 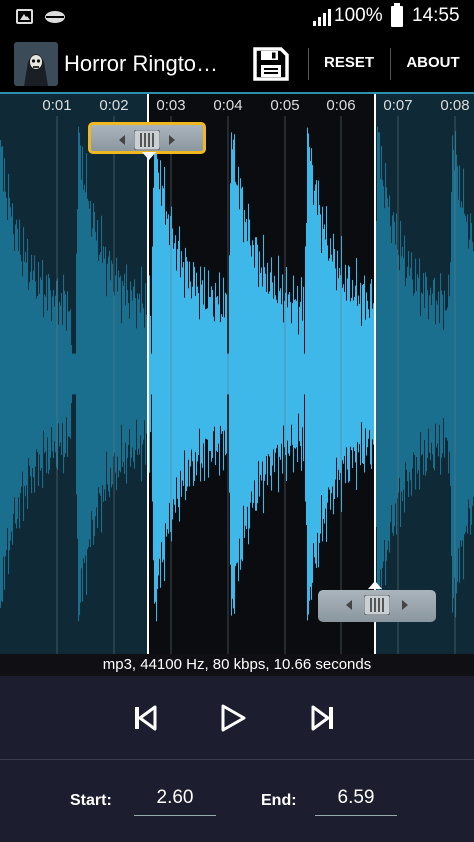 I want to click on reset-button: RESET, so click(x=349, y=62).